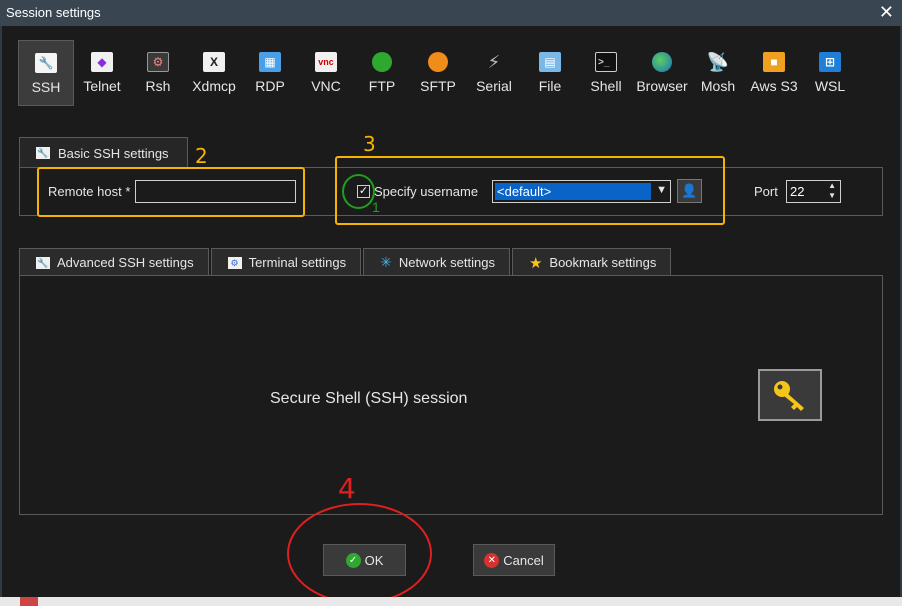  Describe the element at coordinates (774, 86) in the screenshot. I see `protocol-label: Aws S3` at that location.